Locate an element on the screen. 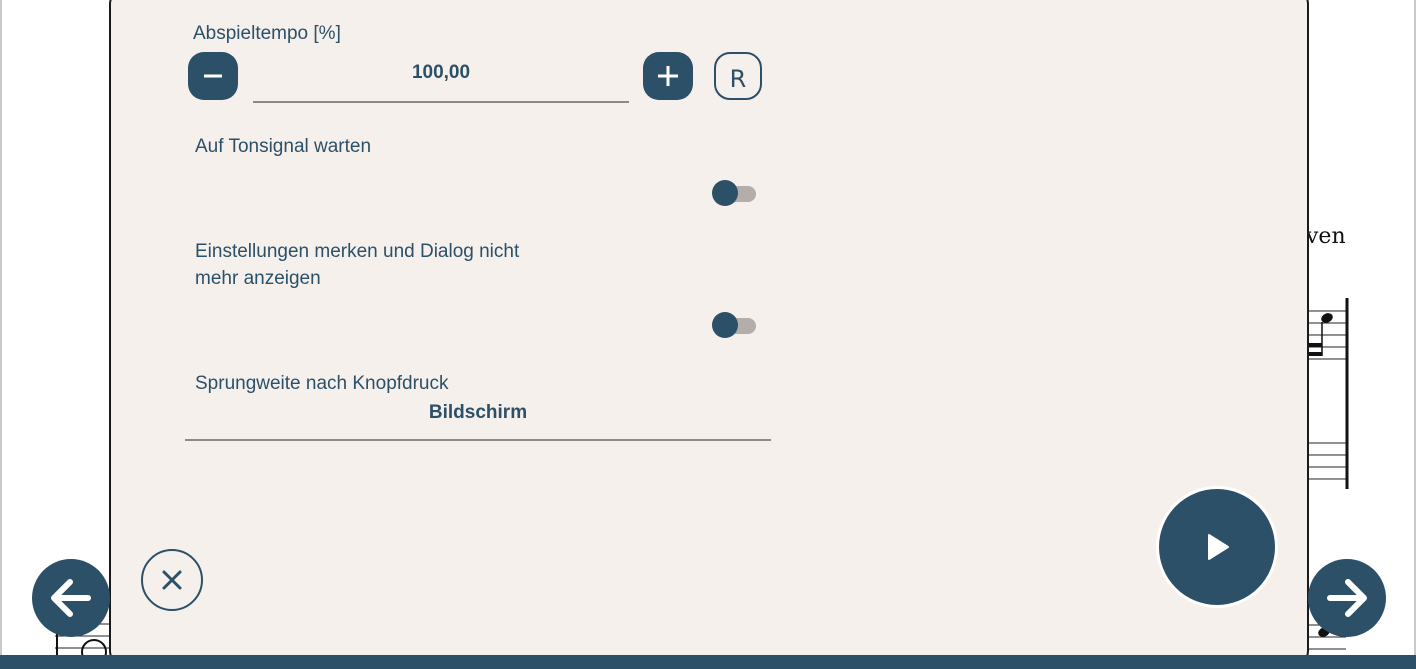 The height and width of the screenshot is (669, 1416). close-button is located at coordinates (172, 580).